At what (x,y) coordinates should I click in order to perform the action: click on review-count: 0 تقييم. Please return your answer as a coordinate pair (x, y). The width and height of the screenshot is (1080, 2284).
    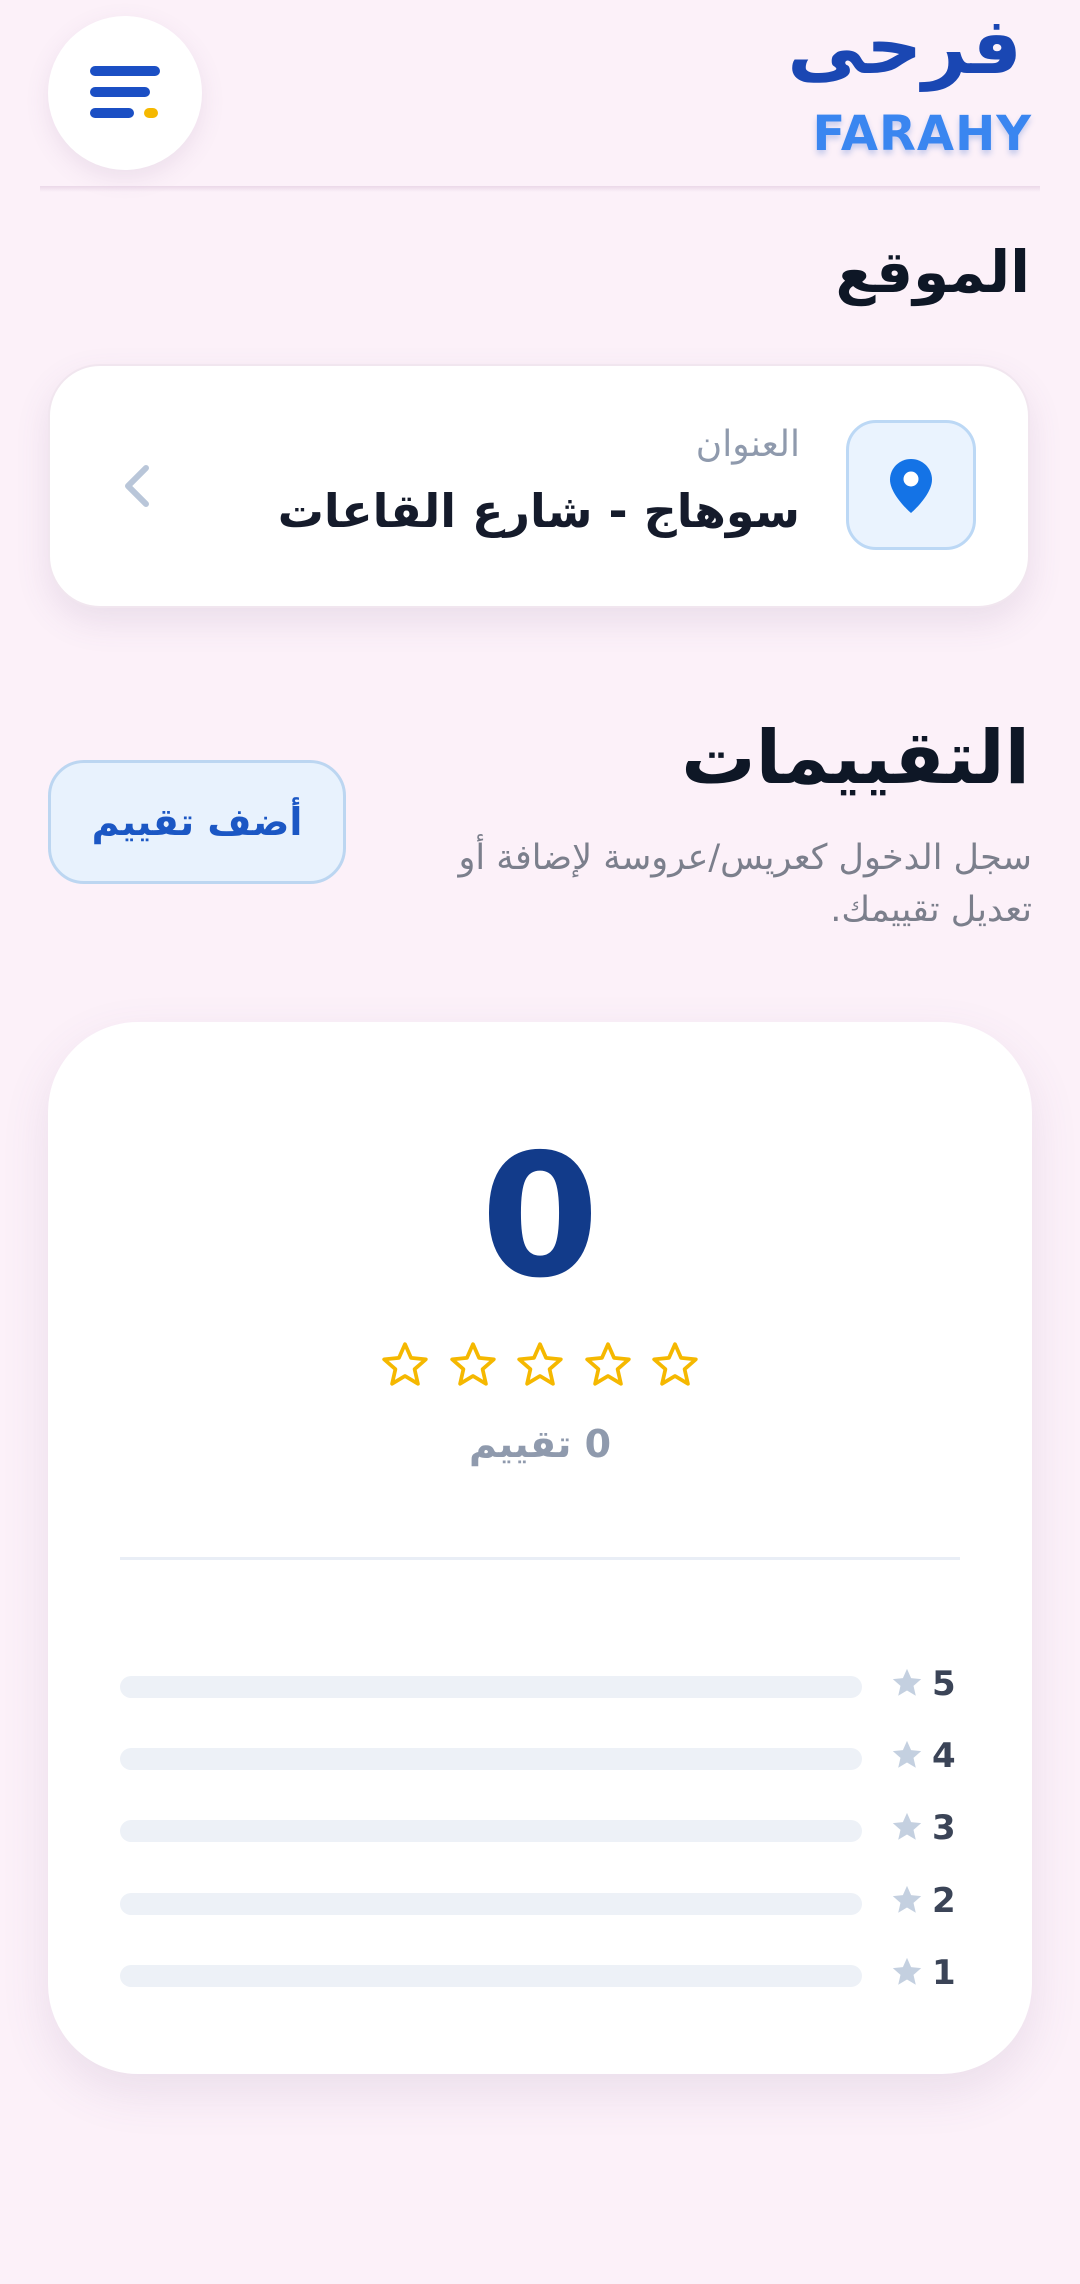
    Looking at the image, I should click on (540, 1444).